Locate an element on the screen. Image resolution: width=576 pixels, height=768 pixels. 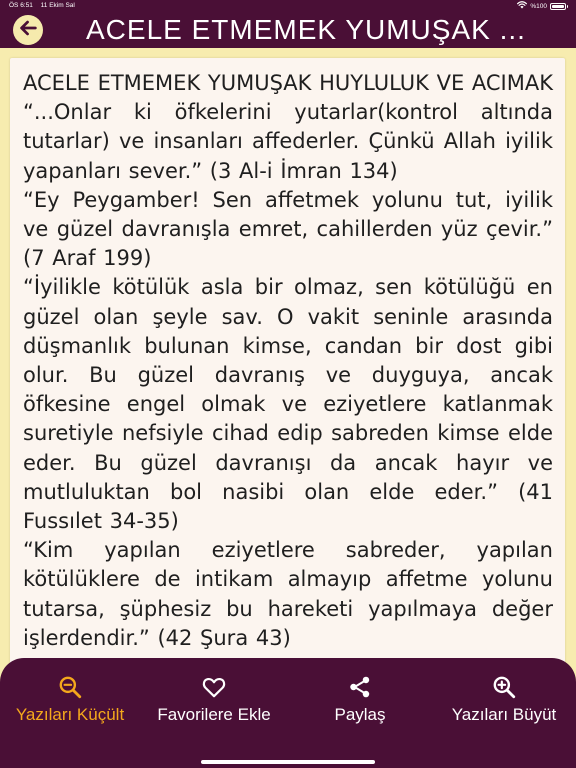
status-date: 11 Ekim Sal is located at coordinates (57, 5).